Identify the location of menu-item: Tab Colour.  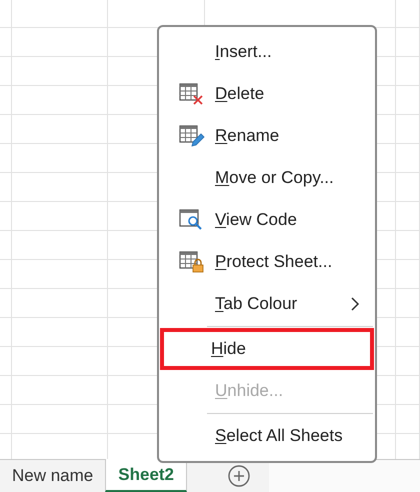
(267, 304).